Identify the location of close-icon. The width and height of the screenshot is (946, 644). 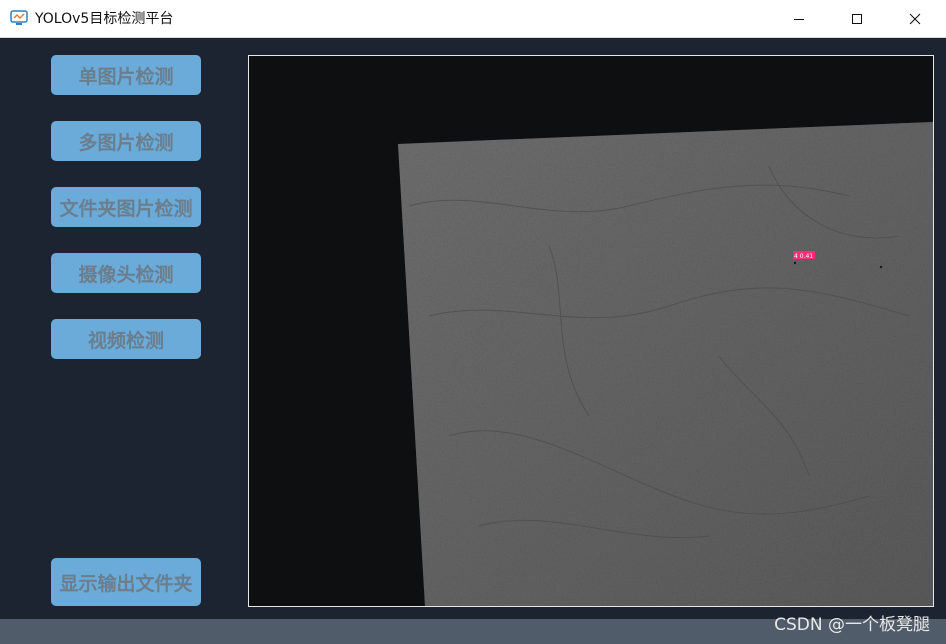
(915, 19).